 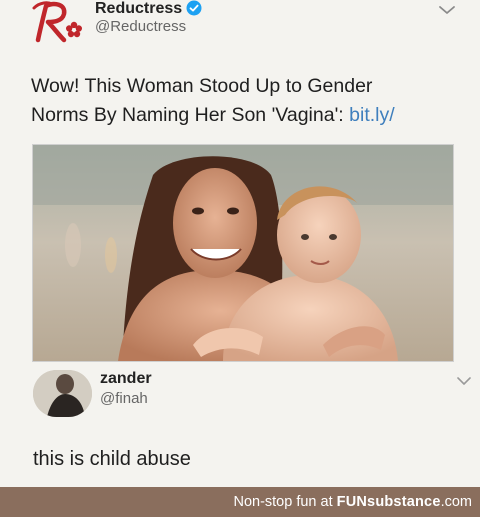 I want to click on avatar-image, so click(x=62, y=393).